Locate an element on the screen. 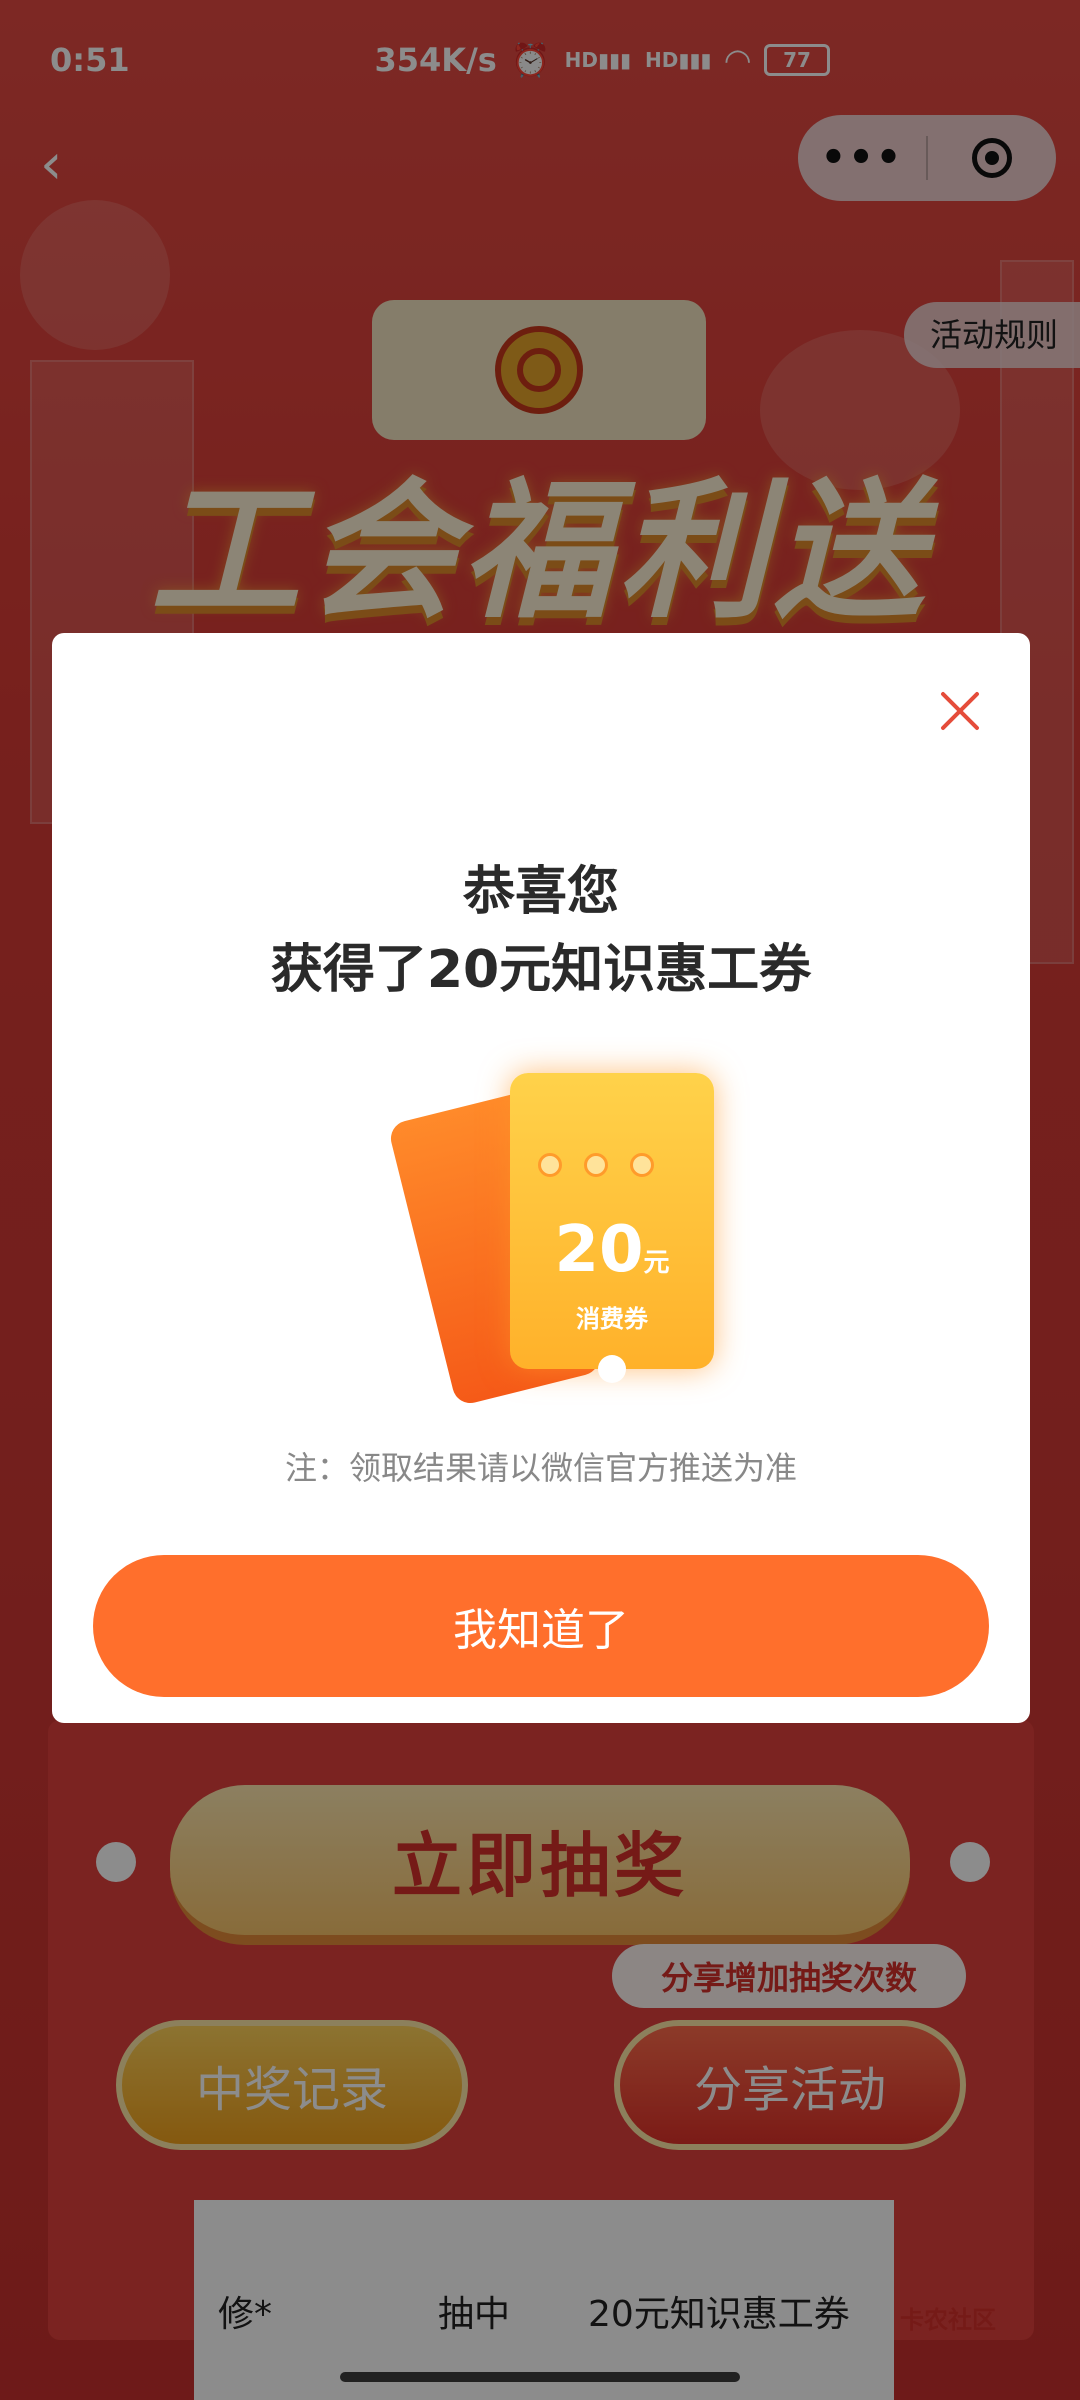 This screenshot has width=1080, height=2400. coupon-holes is located at coordinates (596, 1165).